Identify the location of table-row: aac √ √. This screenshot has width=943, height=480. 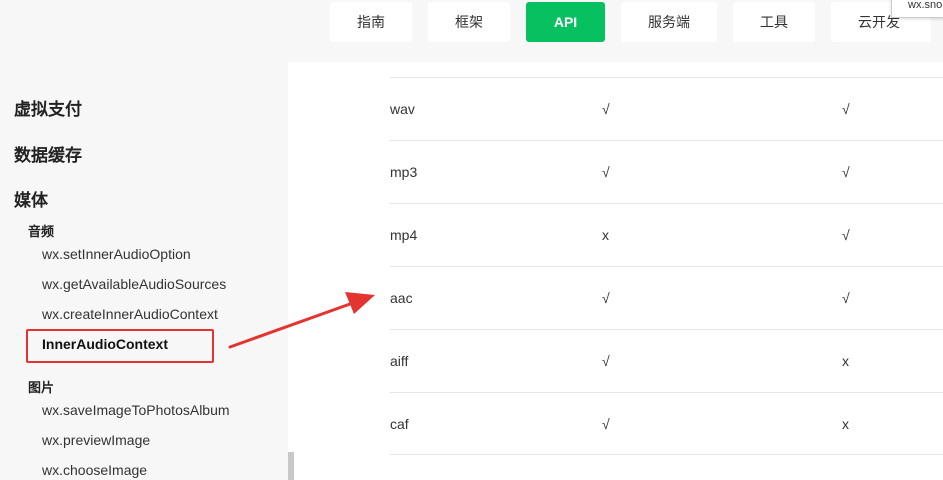
(666, 297).